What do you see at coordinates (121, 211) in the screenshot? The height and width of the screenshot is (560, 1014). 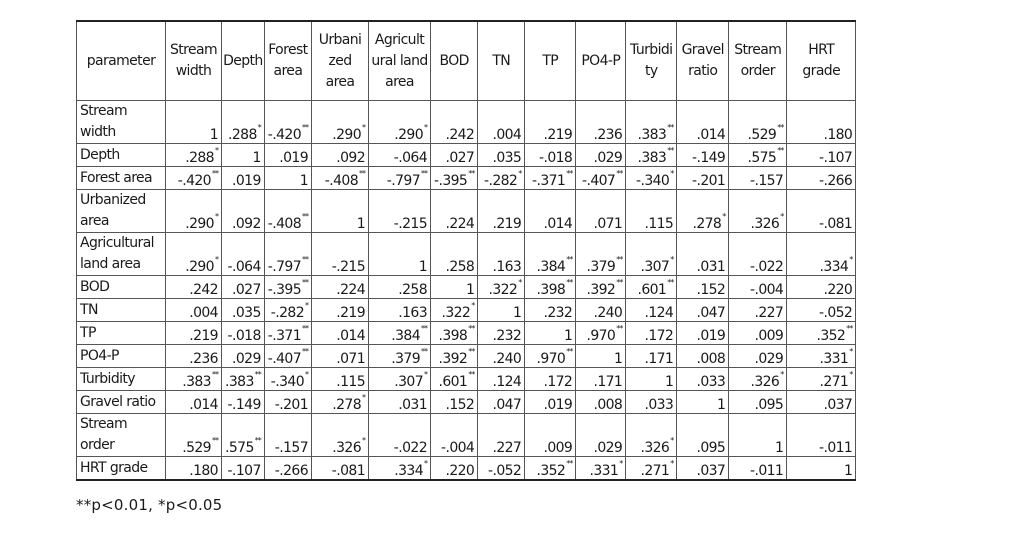 I see `row-label: Urbanized area` at bounding box center [121, 211].